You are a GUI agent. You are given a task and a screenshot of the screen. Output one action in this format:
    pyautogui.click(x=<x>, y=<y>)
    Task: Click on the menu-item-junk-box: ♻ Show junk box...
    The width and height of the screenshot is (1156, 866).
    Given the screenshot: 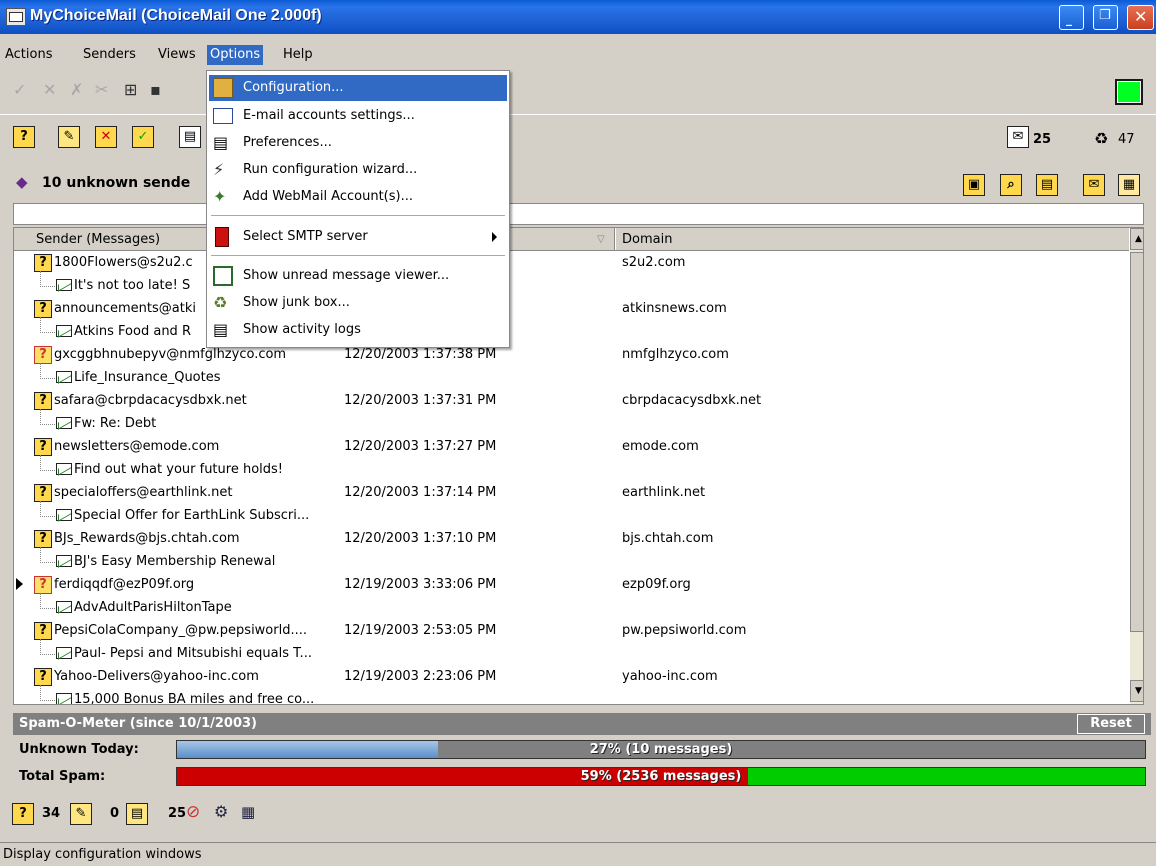 What is the action you would take?
    pyautogui.click(x=358, y=303)
    